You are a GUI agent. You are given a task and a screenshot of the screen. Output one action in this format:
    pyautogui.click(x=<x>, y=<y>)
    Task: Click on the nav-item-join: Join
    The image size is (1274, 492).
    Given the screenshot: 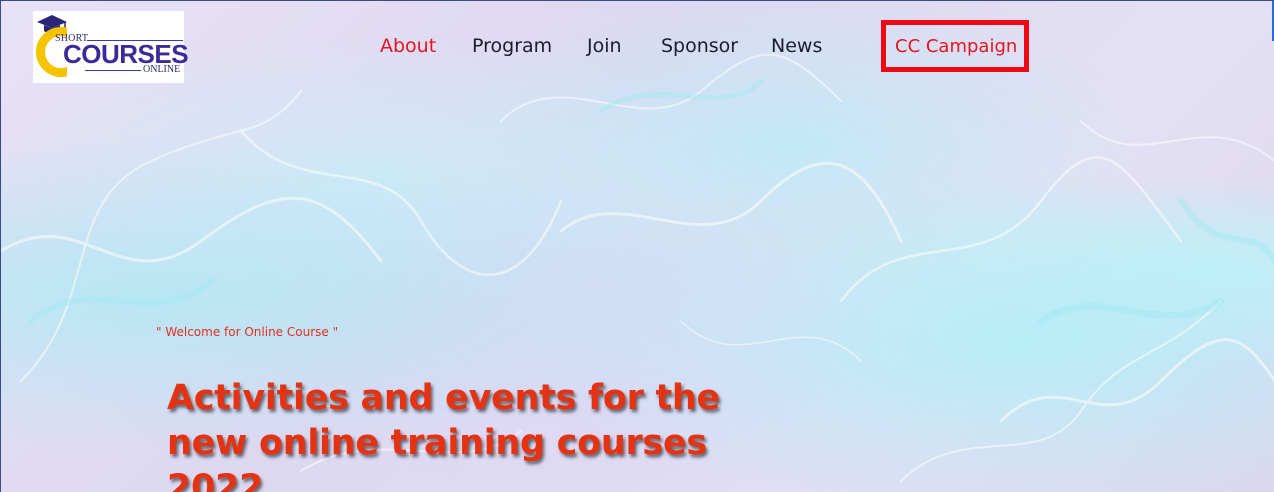 What is the action you would take?
    pyautogui.click(x=604, y=46)
    